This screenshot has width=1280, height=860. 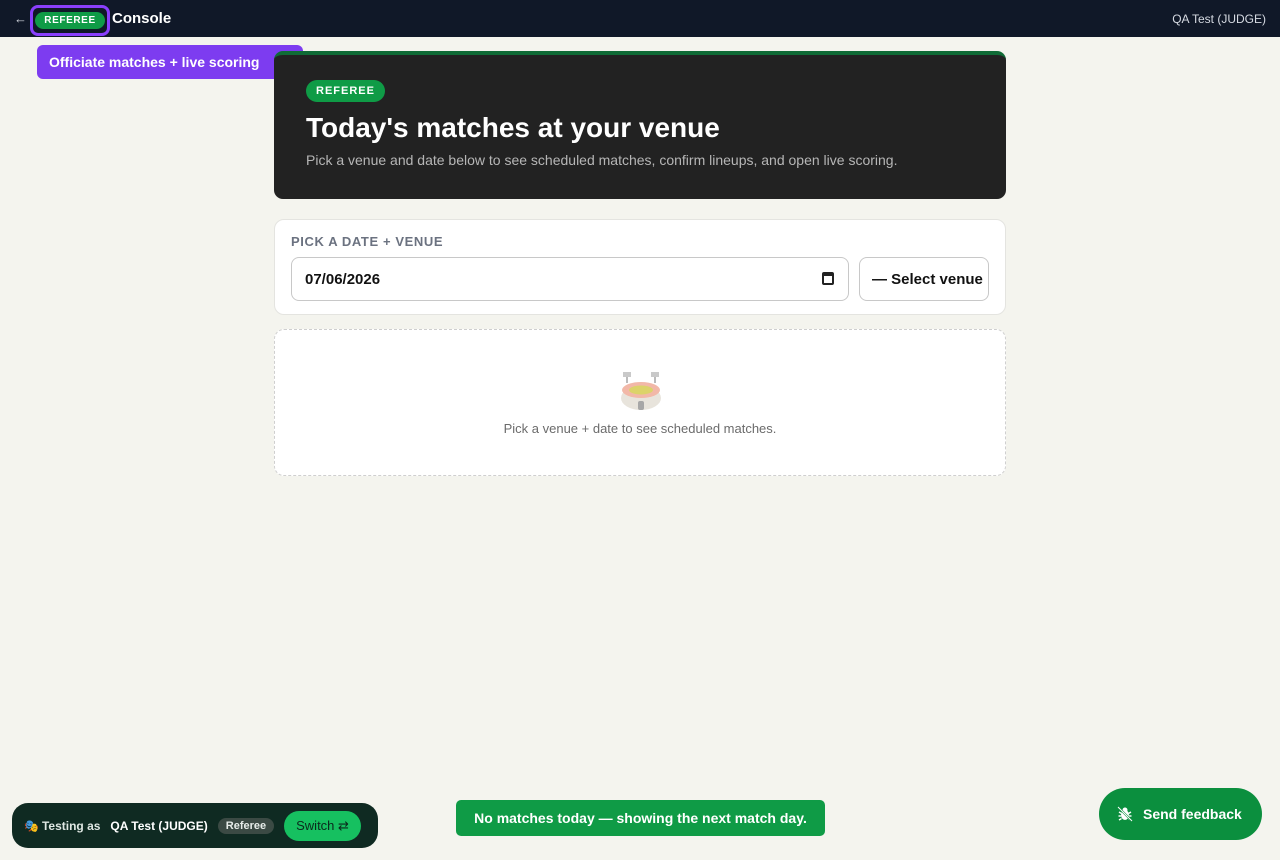 I want to click on send-feedback-button: Send feedback, so click(x=1180, y=814).